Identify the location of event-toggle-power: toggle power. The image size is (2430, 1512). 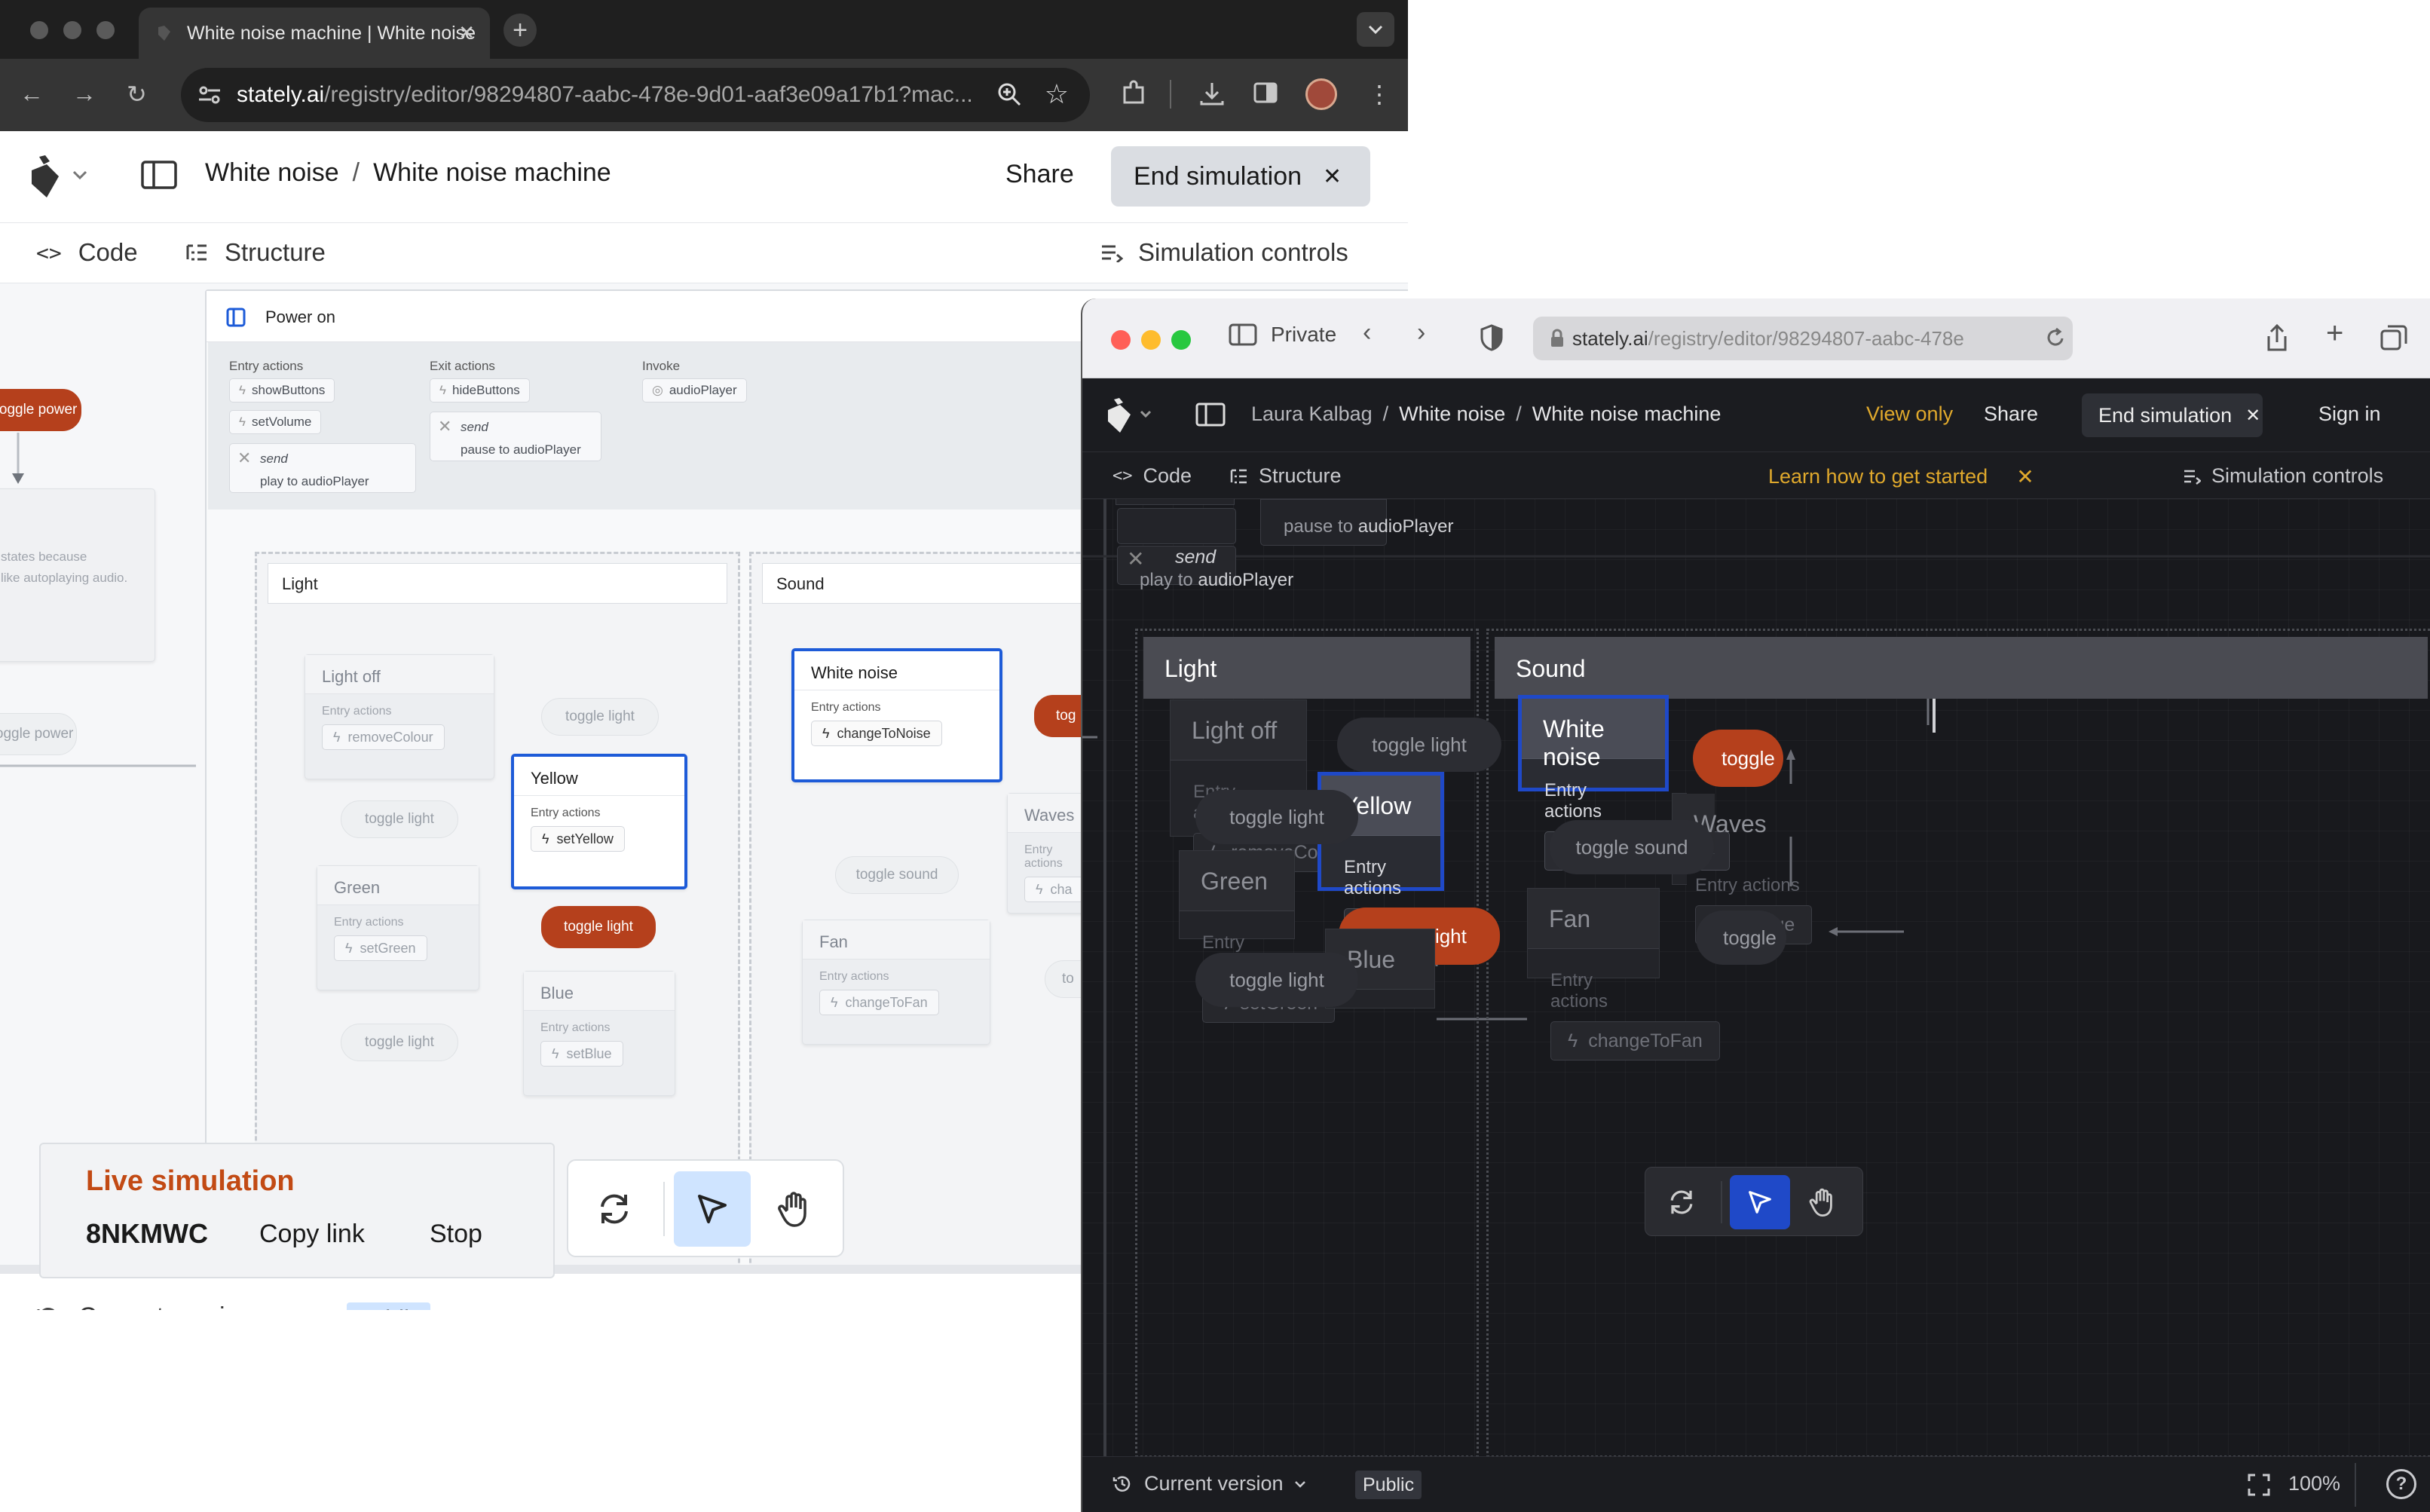
(38, 734).